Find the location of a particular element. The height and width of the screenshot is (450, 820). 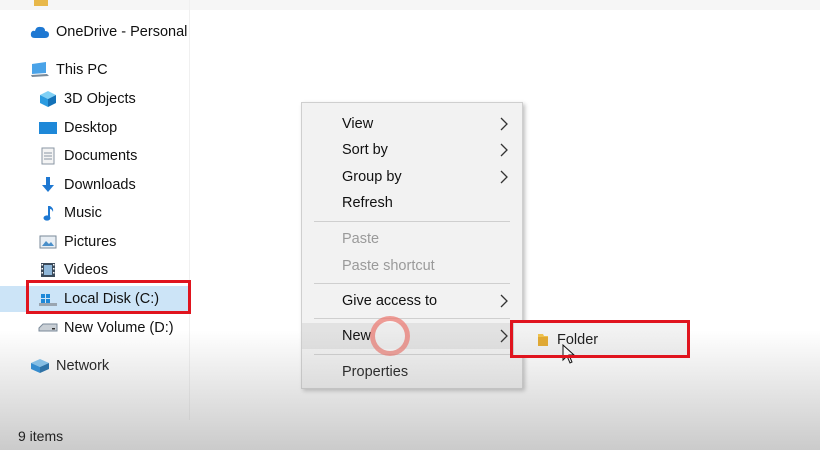

drive-icon is located at coordinates (48, 328).